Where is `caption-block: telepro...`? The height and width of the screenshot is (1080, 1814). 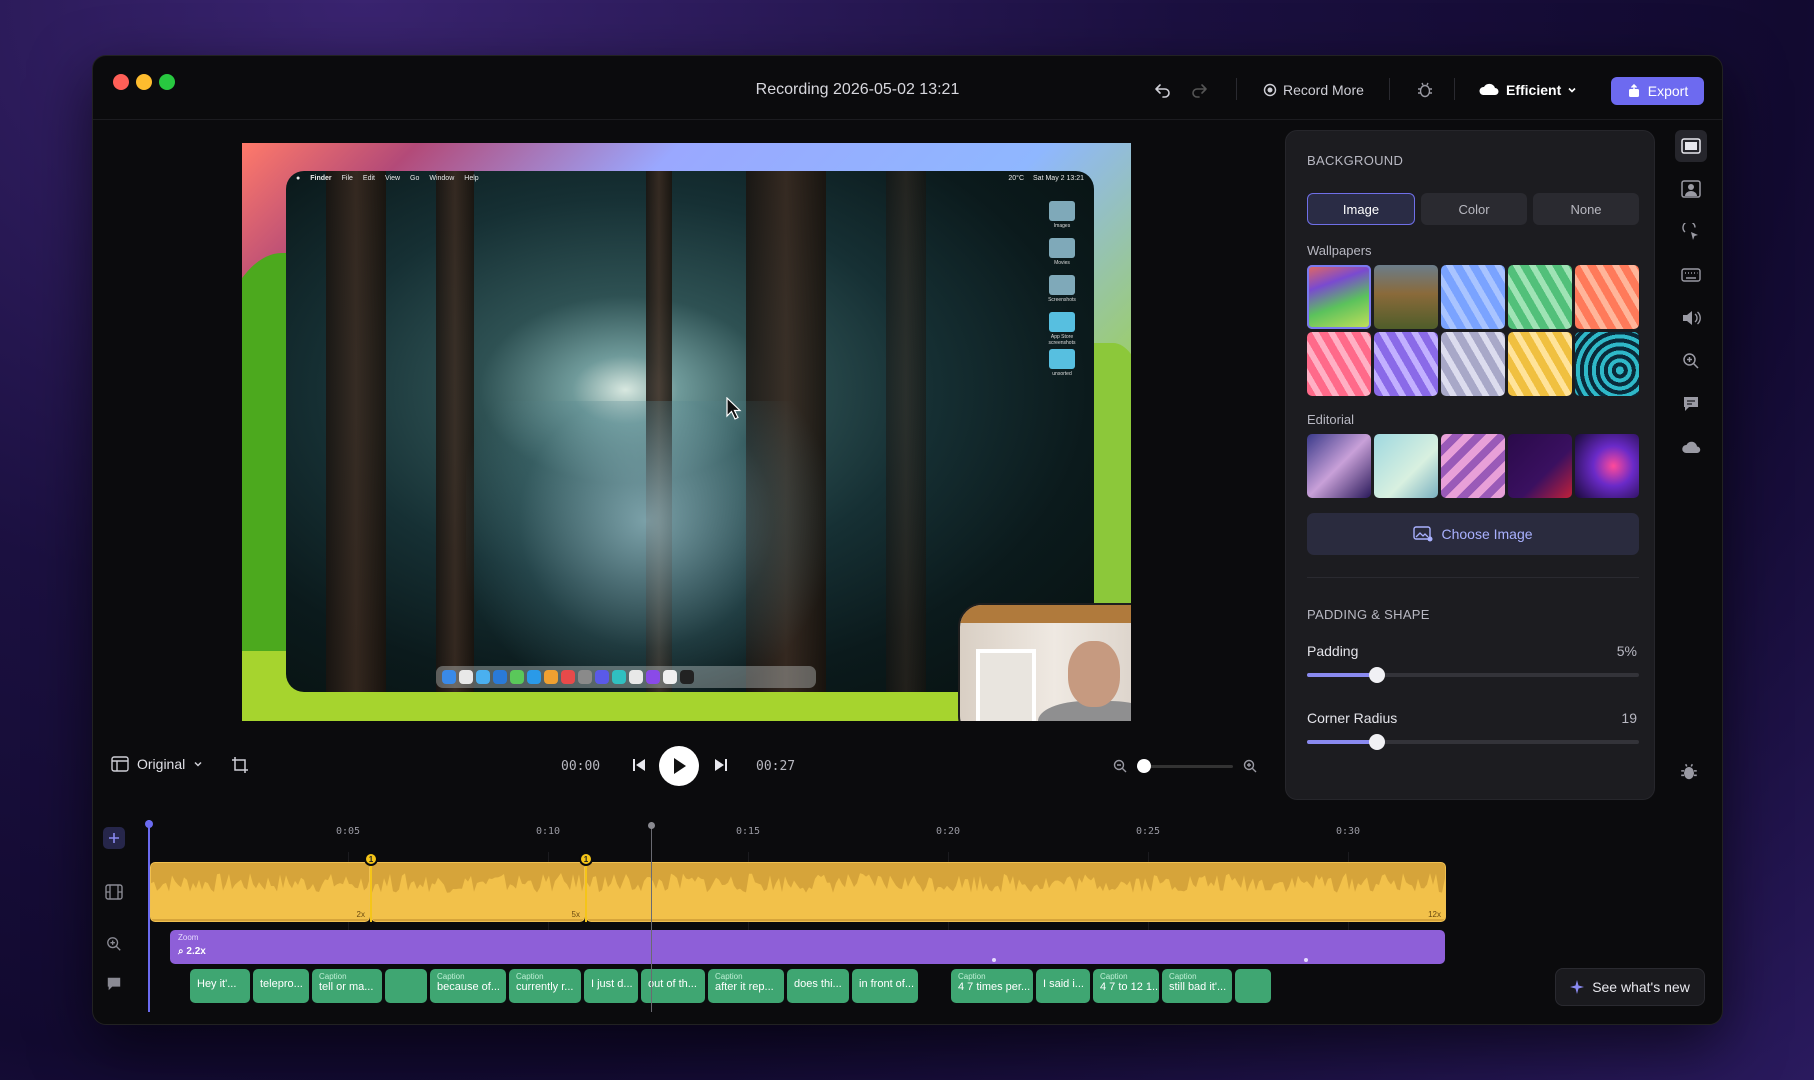
caption-block: telepro... is located at coordinates (281, 986).